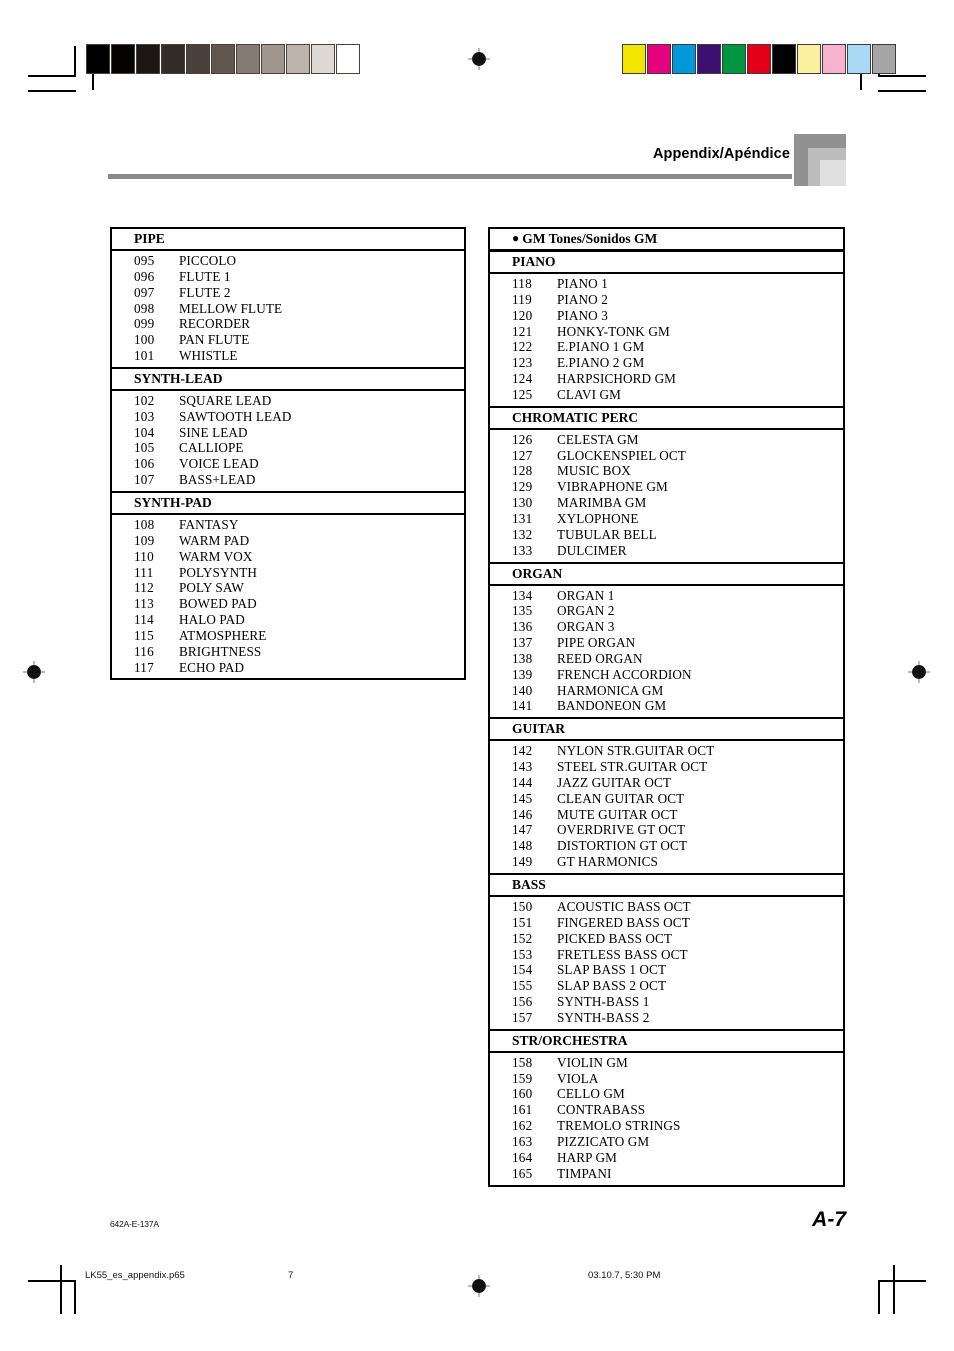 This screenshot has width=954, height=1351. What do you see at coordinates (522, 487) in the screenshot?
I see `tone-number: 129` at bounding box center [522, 487].